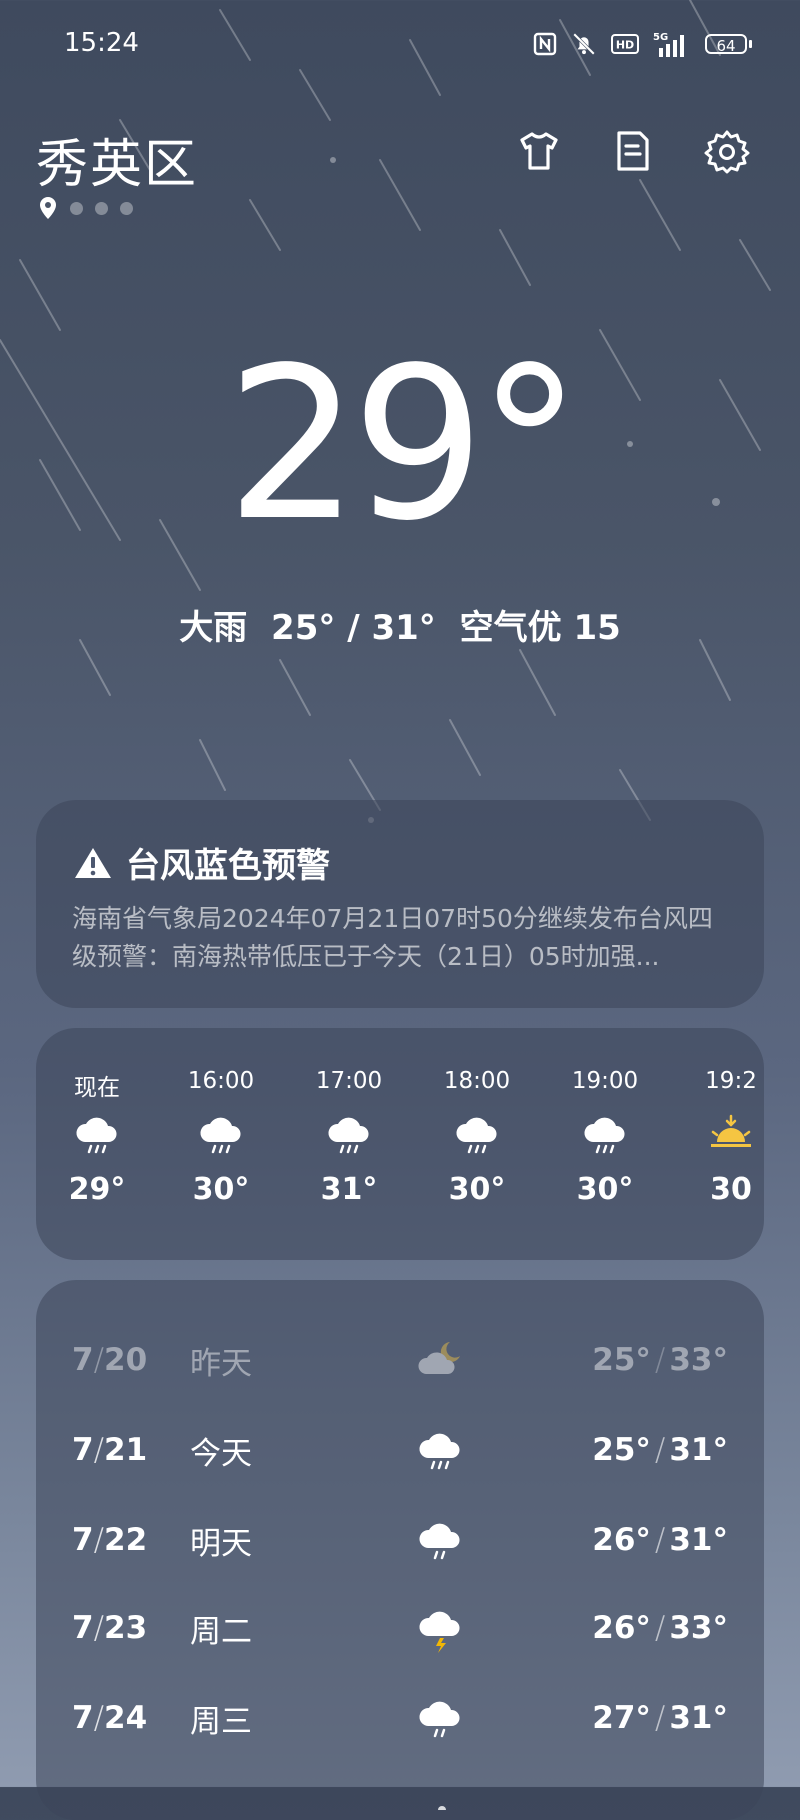 This screenshot has height=1820, width=800. I want to click on hourly-time: 17:00, so click(349, 1081).